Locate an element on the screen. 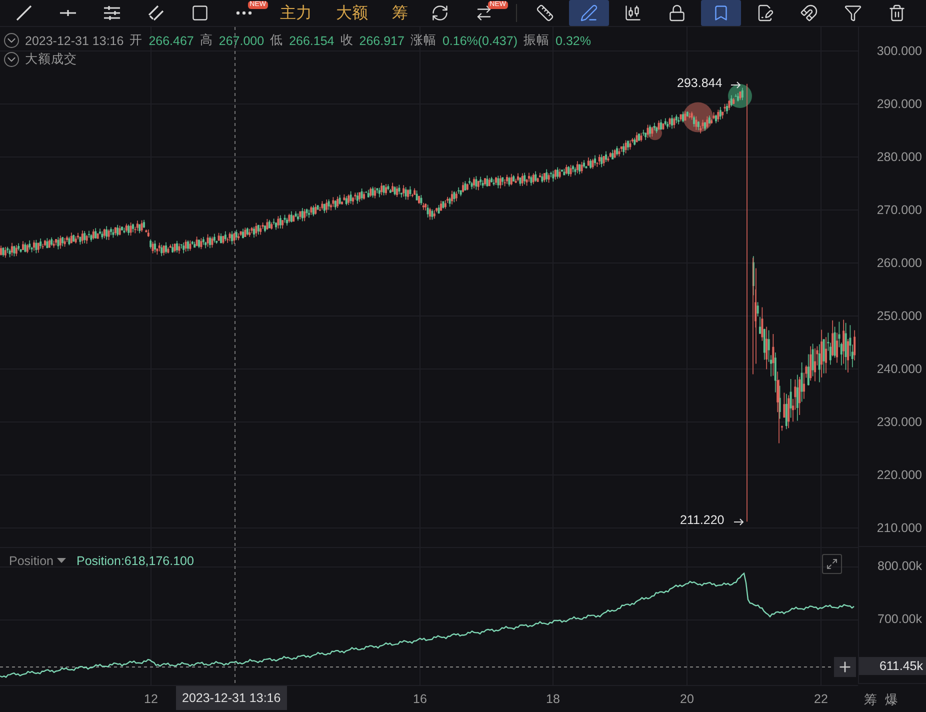  rectangle-icon is located at coordinates (200, 13).